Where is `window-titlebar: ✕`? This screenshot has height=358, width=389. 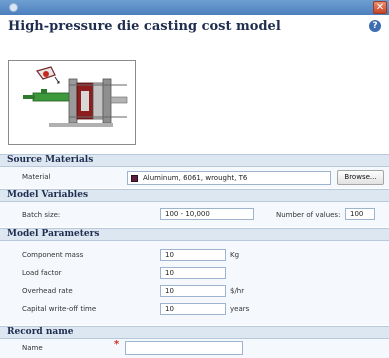
window-titlebar: ✕ is located at coordinates (194, 7).